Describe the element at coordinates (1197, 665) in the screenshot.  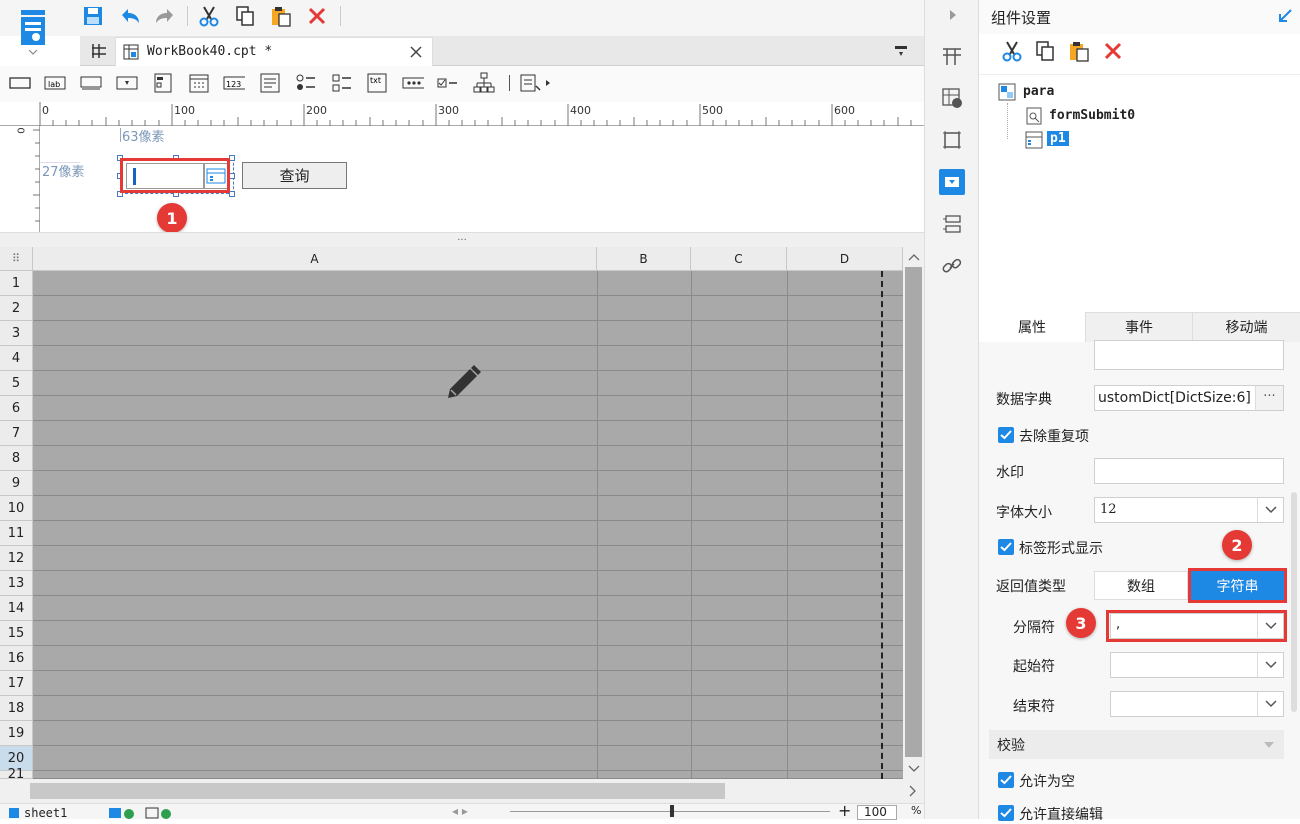
I see `start-select` at that location.